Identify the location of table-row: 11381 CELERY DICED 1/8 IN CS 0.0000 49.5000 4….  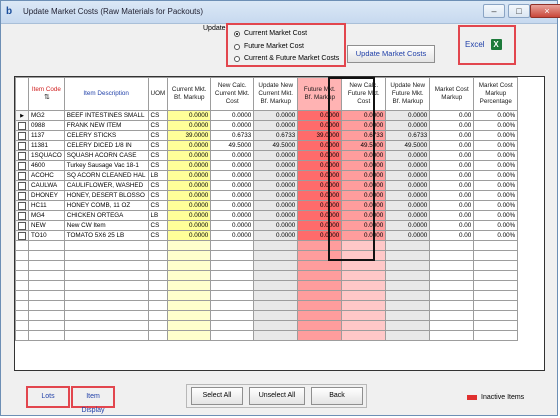
(267, 145).